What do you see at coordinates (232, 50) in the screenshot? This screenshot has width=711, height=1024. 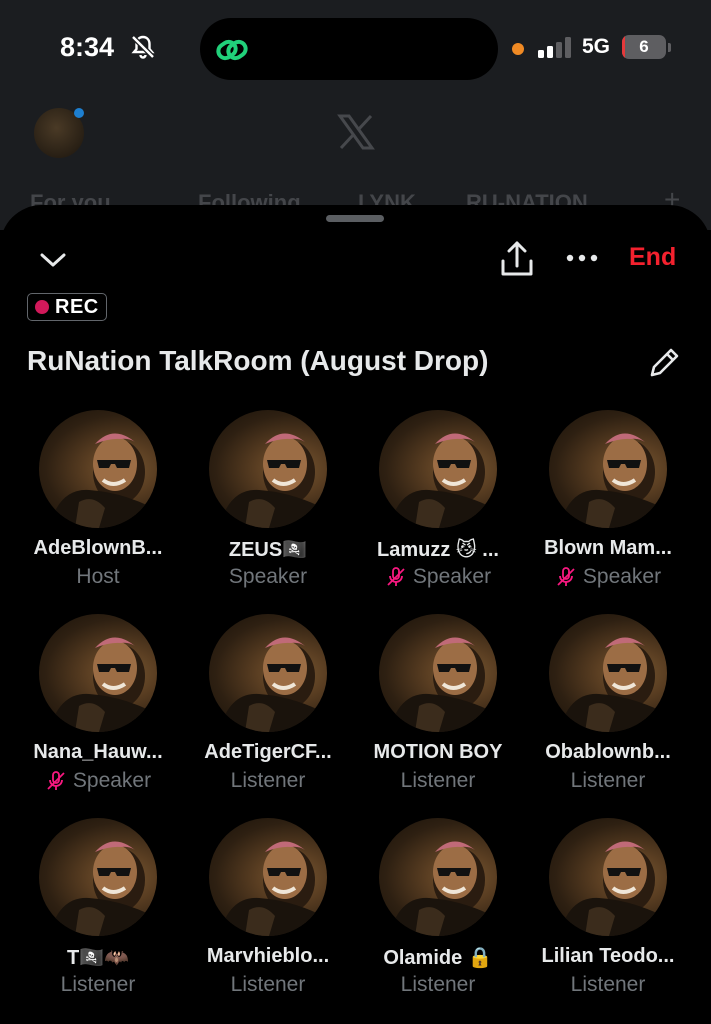 I see `link-icon` at bounding box center [232, 50].